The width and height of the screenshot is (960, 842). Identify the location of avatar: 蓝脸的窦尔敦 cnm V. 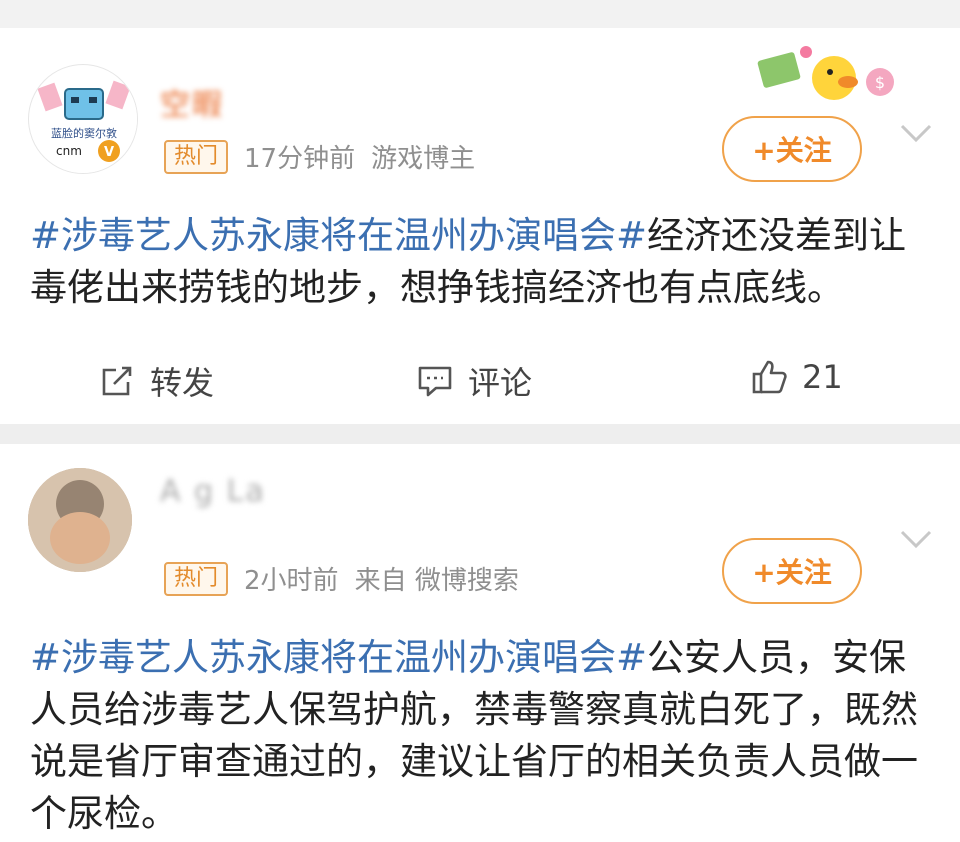
(83, 119).